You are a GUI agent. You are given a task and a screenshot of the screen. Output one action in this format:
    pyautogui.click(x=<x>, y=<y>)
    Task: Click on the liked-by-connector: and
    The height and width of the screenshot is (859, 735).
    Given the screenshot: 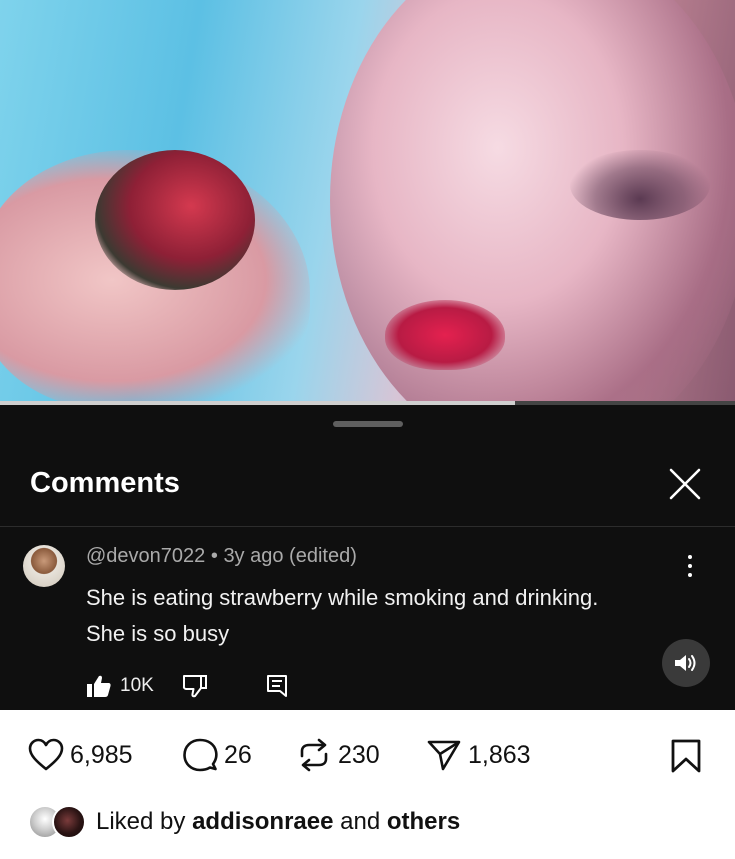 What is the action you would take?
    pyautogui.click(x=360, y=821)
    